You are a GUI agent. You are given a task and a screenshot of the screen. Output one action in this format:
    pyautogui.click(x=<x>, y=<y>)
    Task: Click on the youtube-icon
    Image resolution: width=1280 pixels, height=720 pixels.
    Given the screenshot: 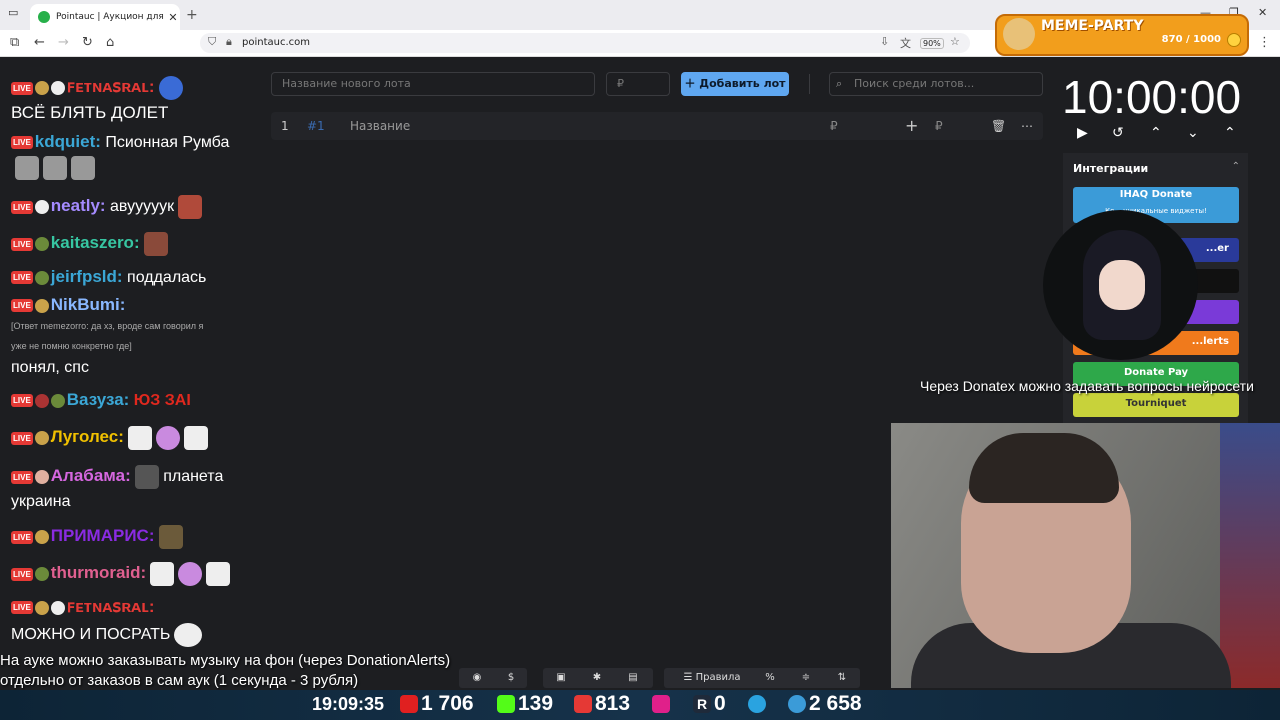 What is the action you would take?
    pyautogui.click(x=409, y=704)
    